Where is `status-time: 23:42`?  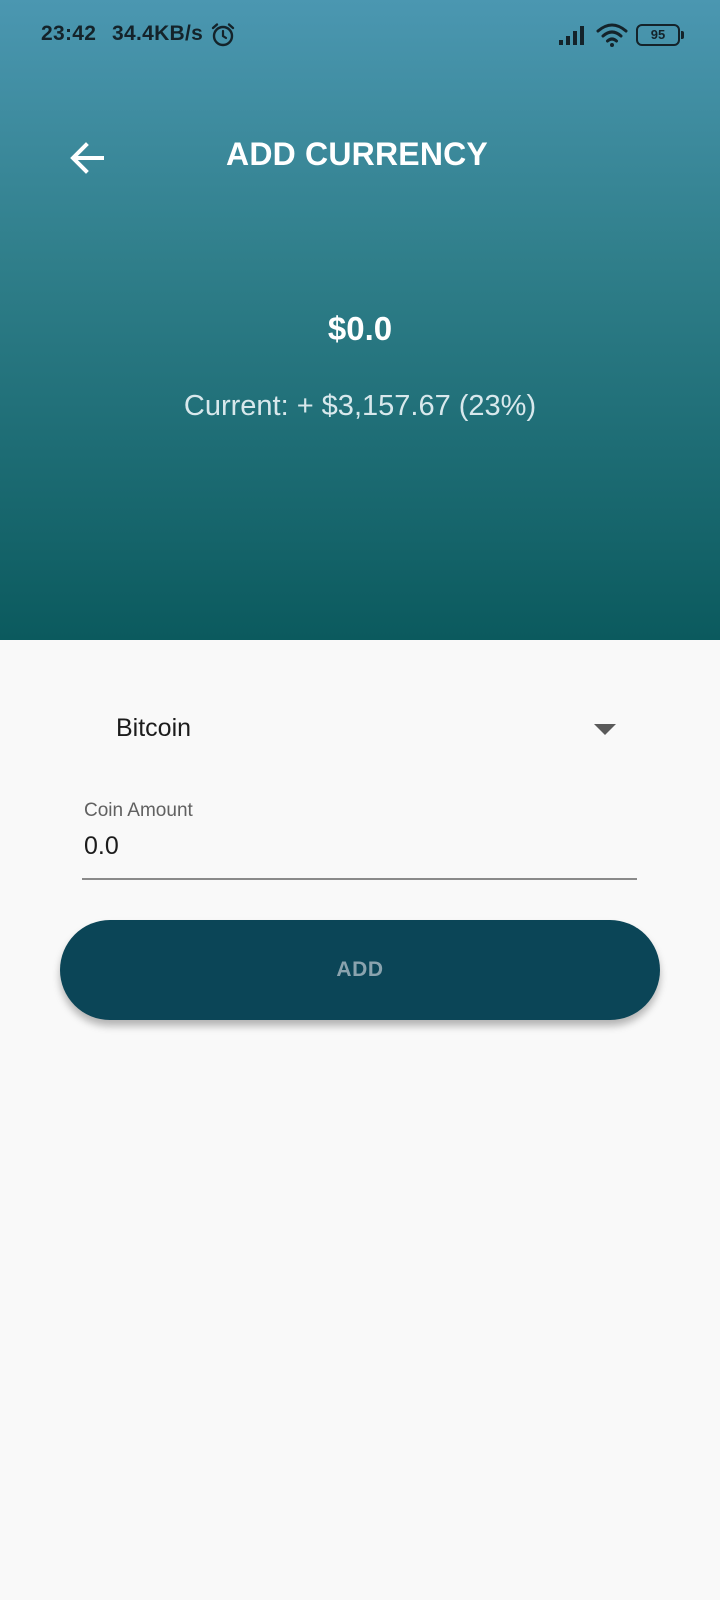 status-time: 23:42 is located at coordinates (69, 33).